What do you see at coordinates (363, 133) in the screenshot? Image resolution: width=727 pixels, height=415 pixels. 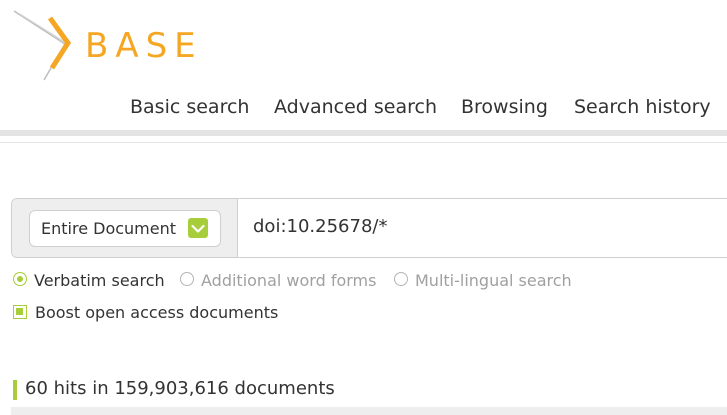 I see `nav-divider-bar` at bounding box center [363, 133].